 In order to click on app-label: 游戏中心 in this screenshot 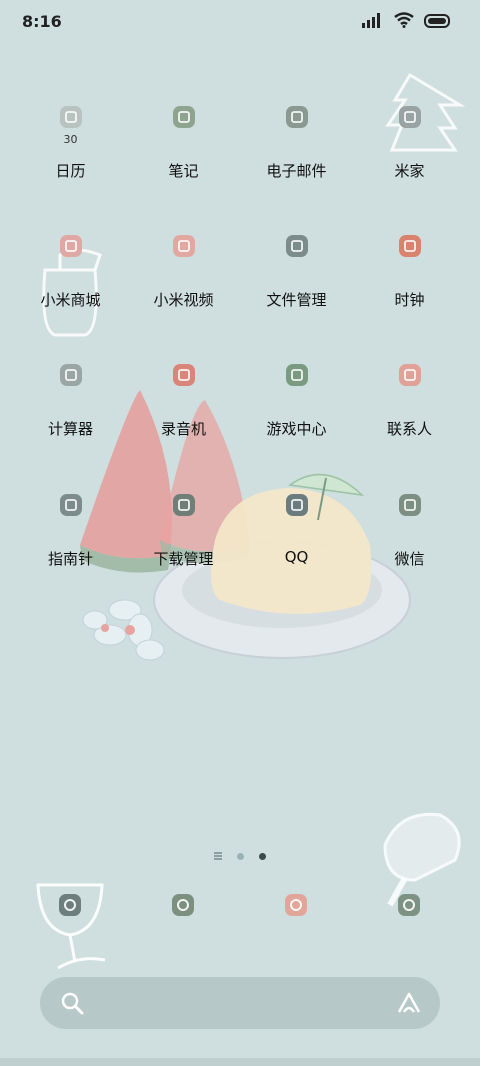, I will do `click(296, 429)`.